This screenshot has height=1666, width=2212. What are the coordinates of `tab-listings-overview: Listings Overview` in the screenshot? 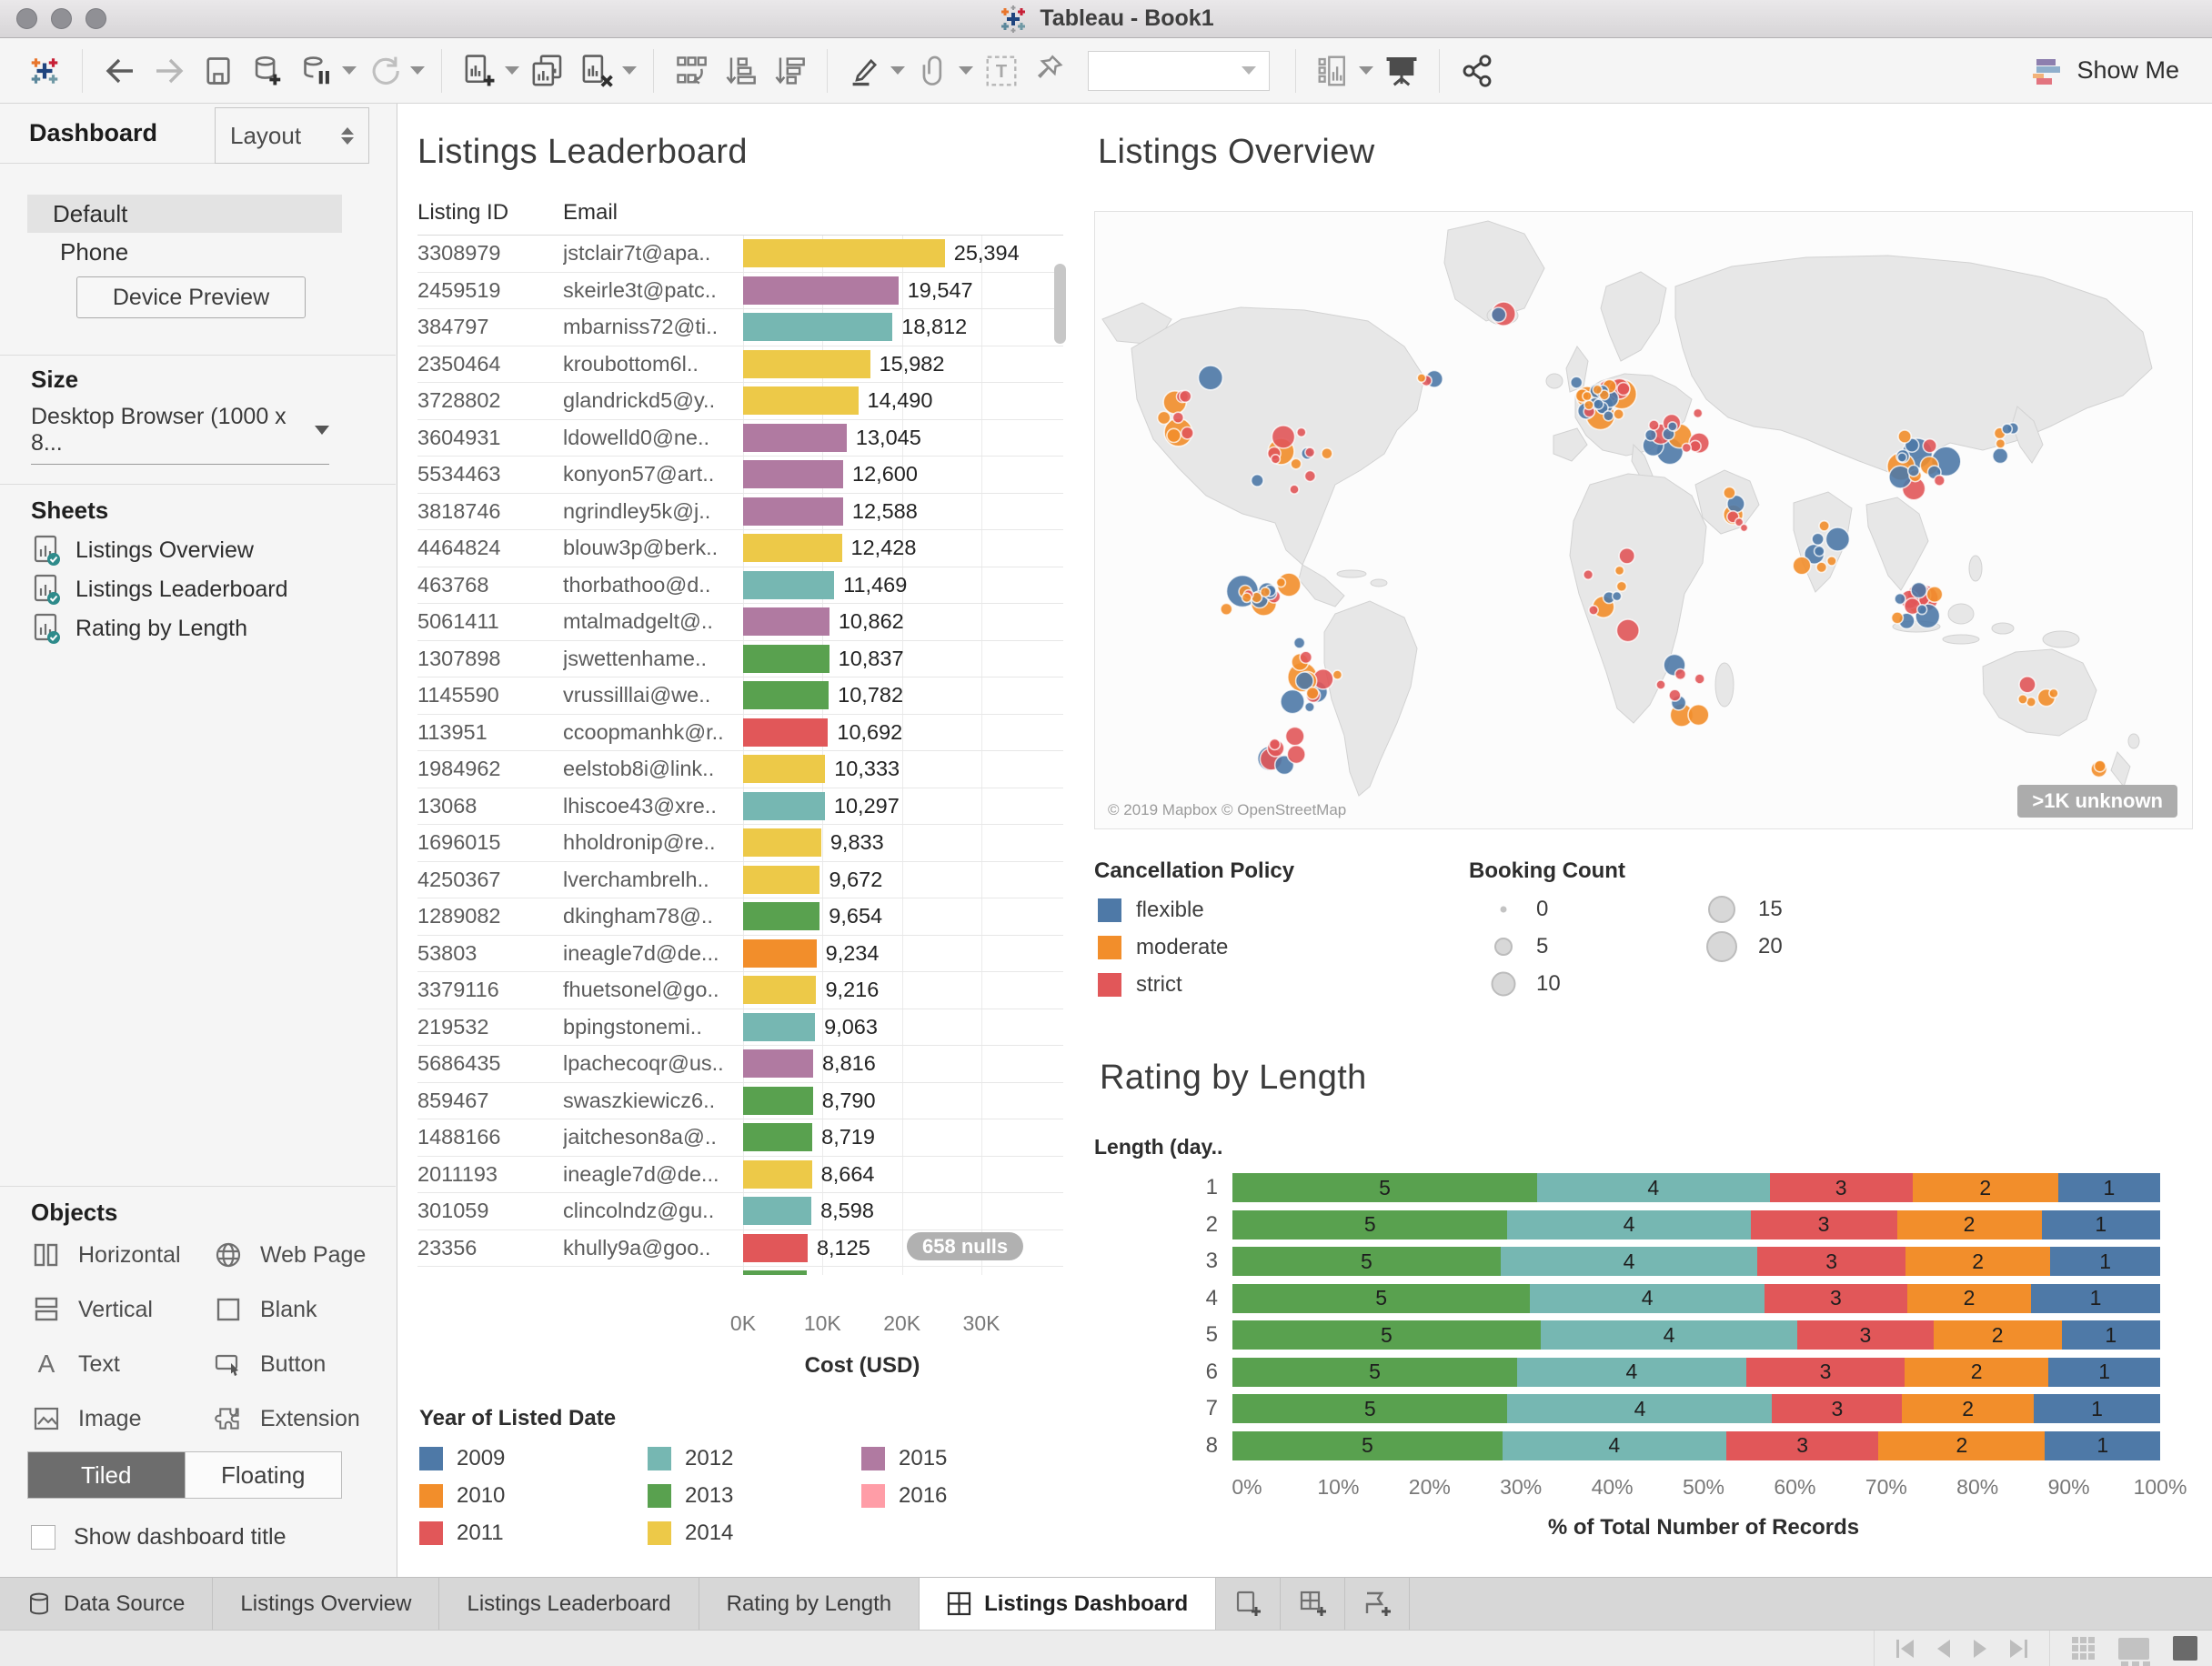 It's located at (326, 1604).